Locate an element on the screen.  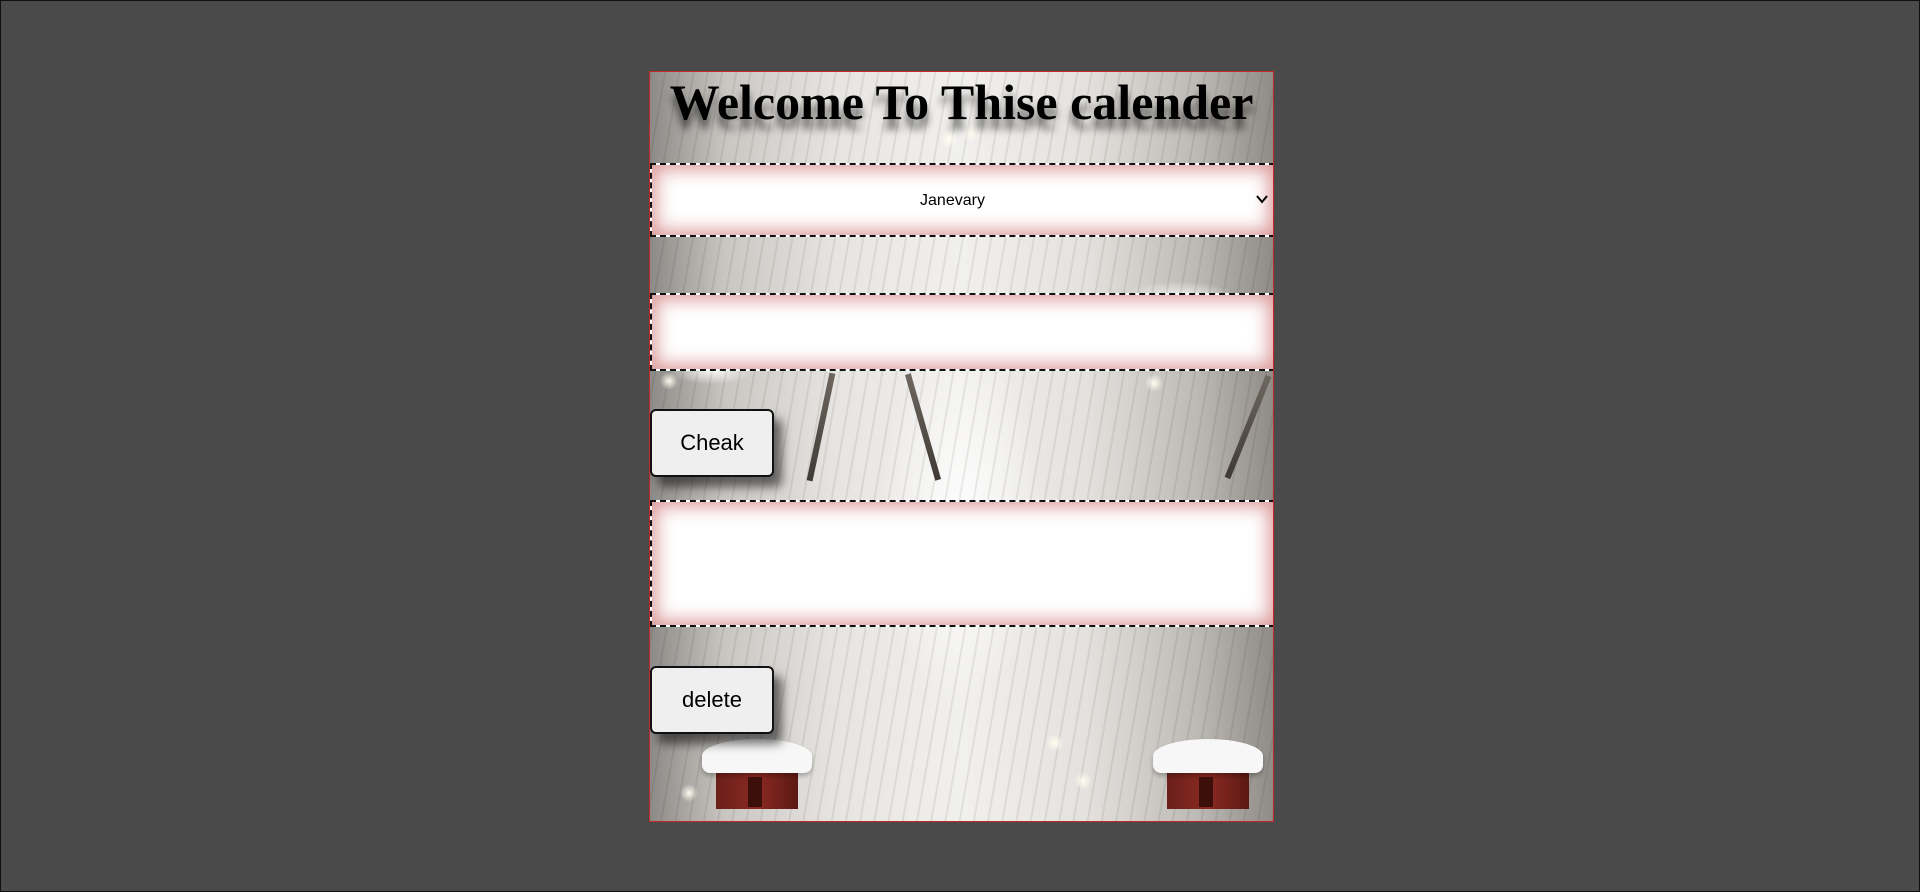
delete-button: delete is located at coordinates (712, 700).